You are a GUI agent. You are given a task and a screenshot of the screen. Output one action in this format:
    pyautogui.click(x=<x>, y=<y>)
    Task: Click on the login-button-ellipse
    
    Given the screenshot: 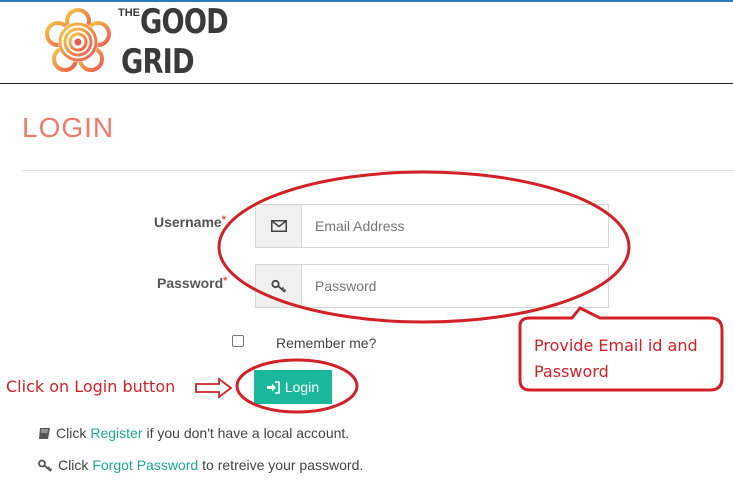 What is the action you would take?
    pyautogui.click(x=297, y=386)
    